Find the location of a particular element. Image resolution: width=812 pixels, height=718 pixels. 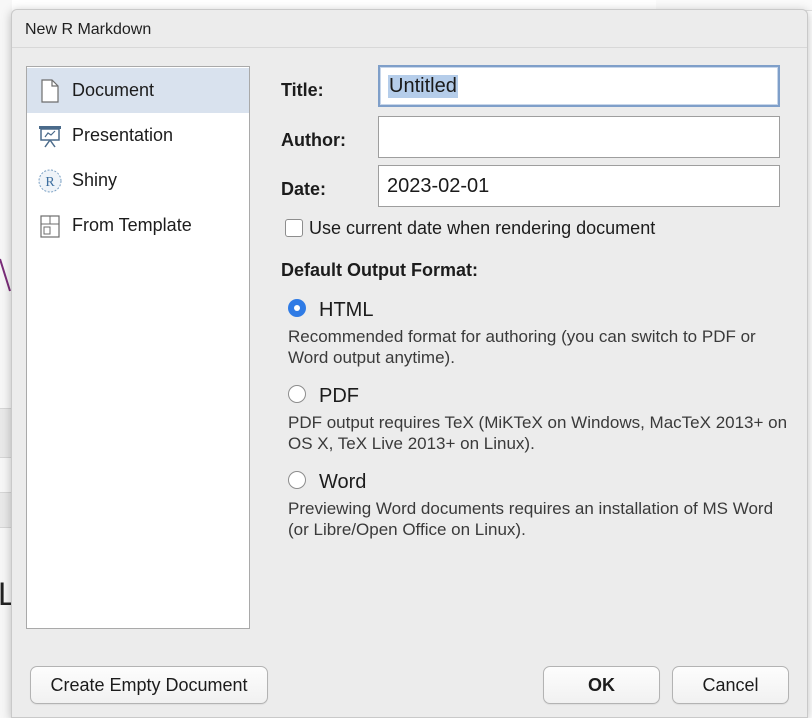

dialog-titlebar: New R Markdown is located at coordinates (409, 29).